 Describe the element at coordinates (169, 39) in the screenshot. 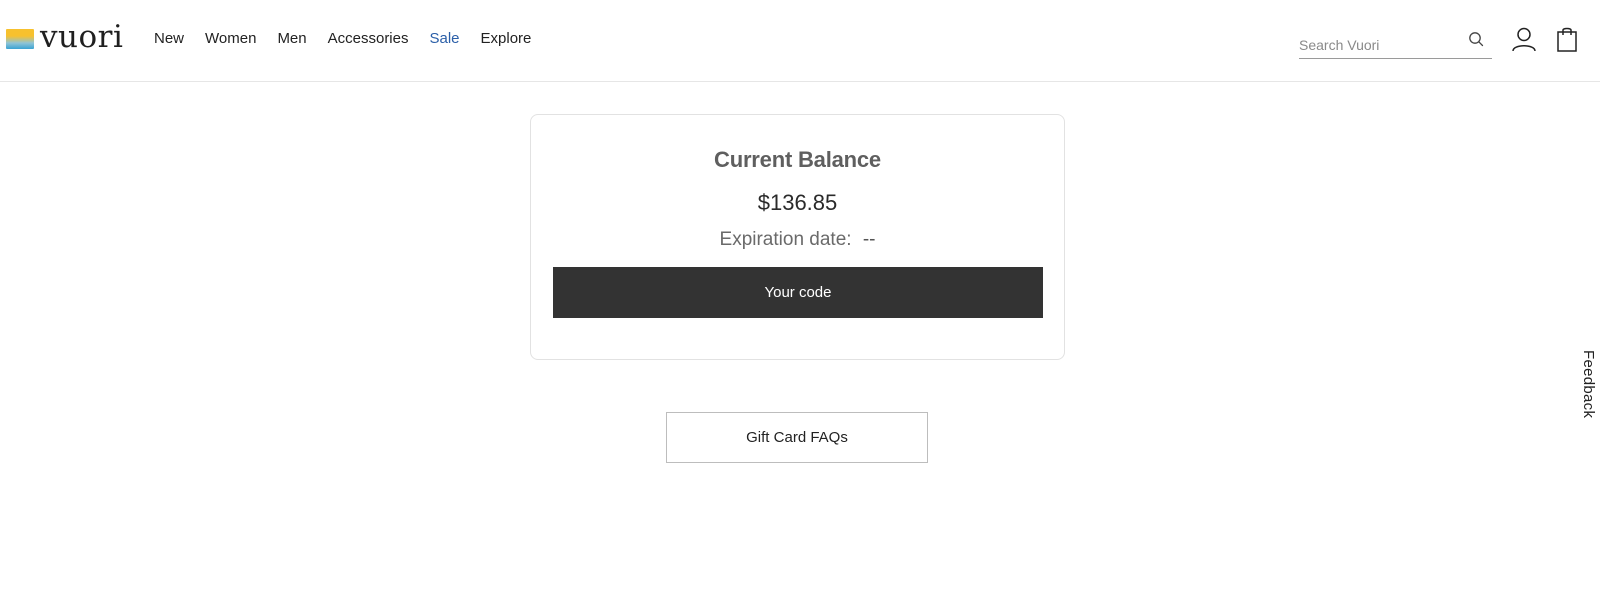

I see `nav-item-new: New` at that location.